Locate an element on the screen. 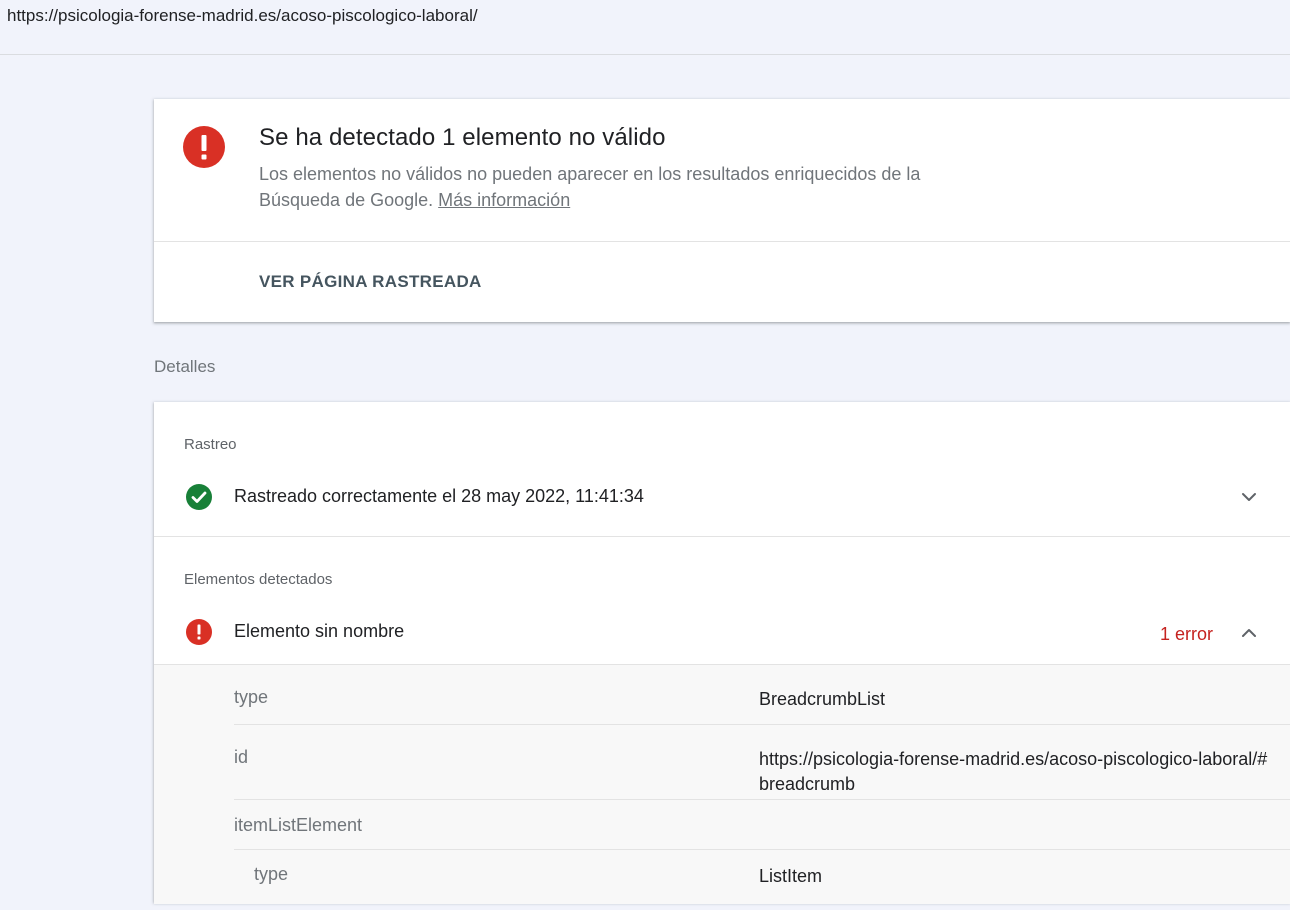 Image resolution: width=1290 pixels, height=910 pixels. summary-divider is located at coordinates (722, 241).